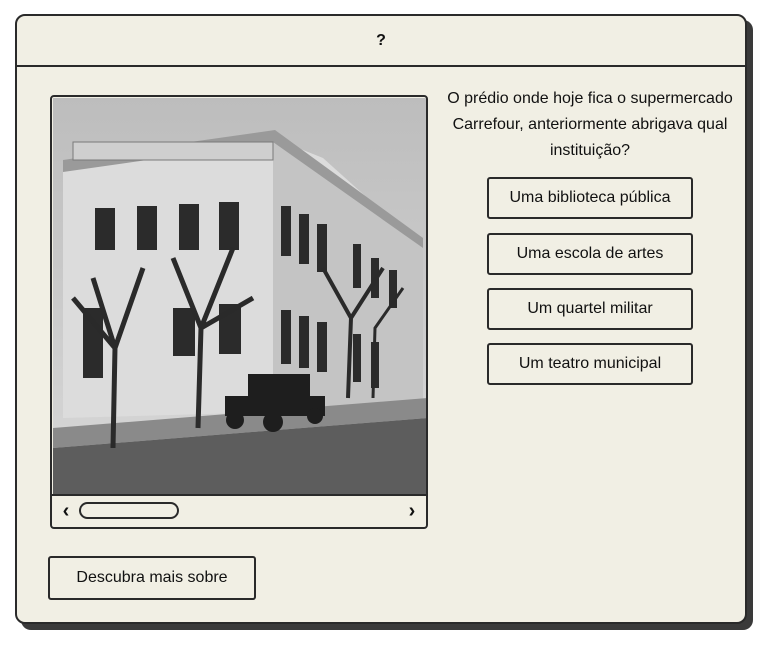  What do you see at coordinates (152, 578) in the screenshot?
I see `learn-more-button: Descubra mais sobre` at bounding box center [152, 578].